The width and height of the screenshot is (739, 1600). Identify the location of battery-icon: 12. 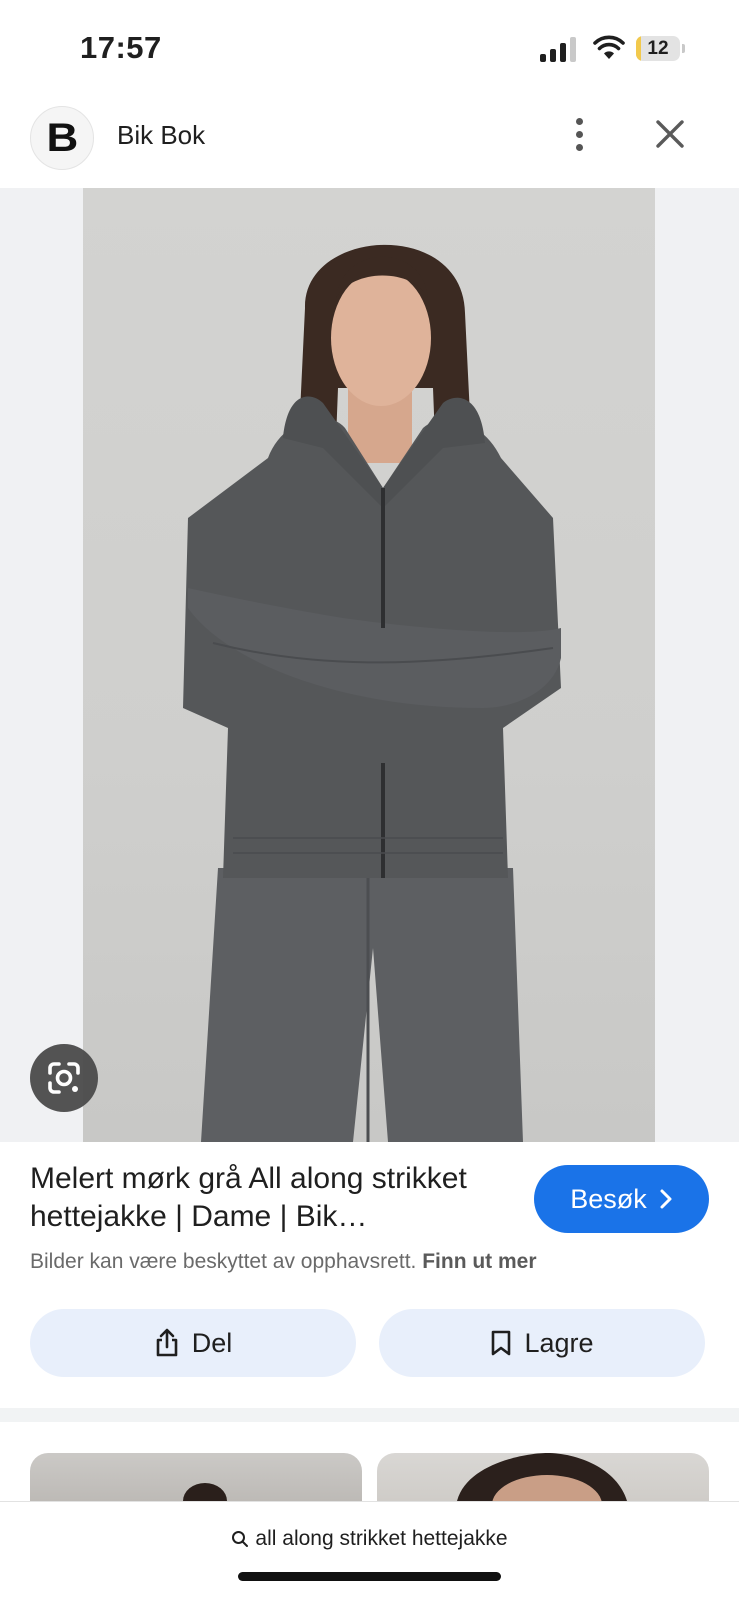
(661, 48).